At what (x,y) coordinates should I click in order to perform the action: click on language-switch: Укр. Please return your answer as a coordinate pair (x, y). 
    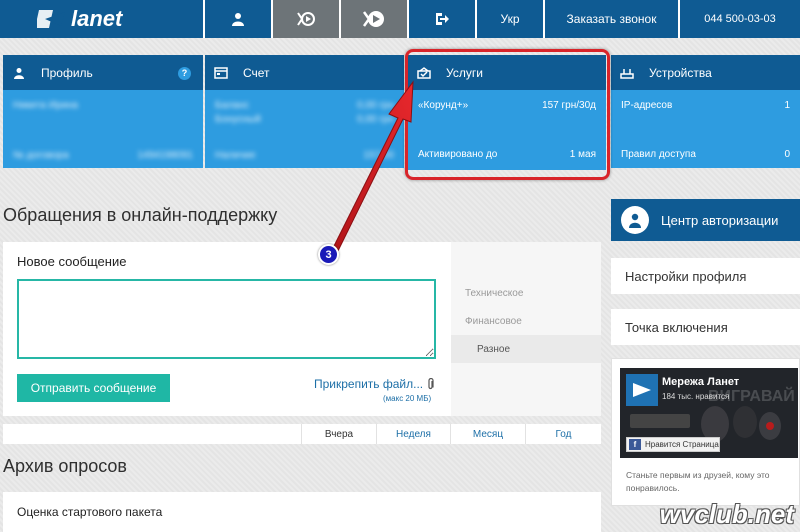
    Looking at the image, I should click on (510, 19).